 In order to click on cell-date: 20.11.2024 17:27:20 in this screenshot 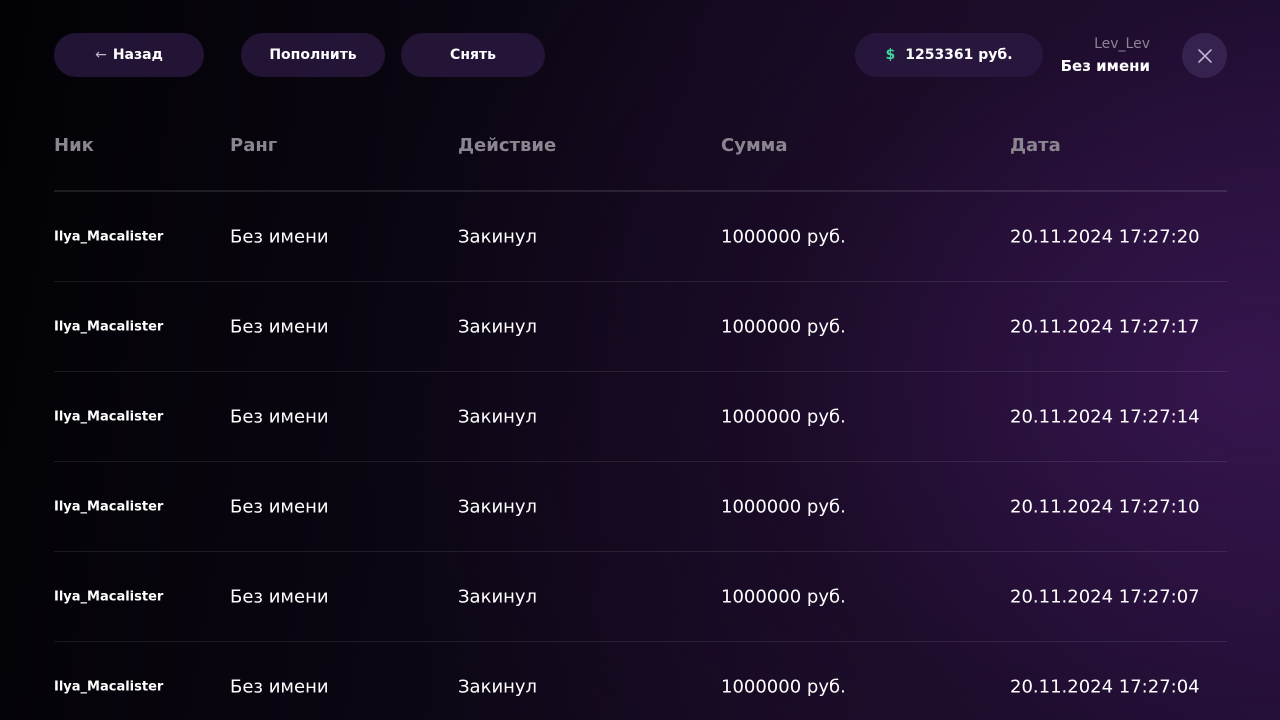, I will do `click(1105, 236)`.